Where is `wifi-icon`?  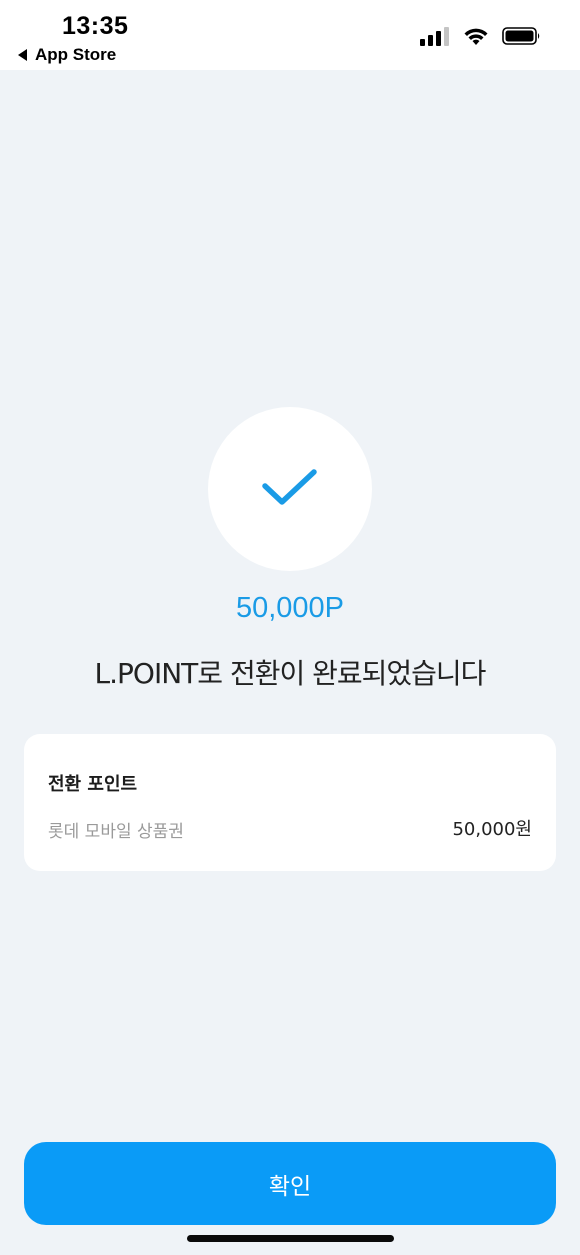
wifi-icon is located at coordinates (476, 36).